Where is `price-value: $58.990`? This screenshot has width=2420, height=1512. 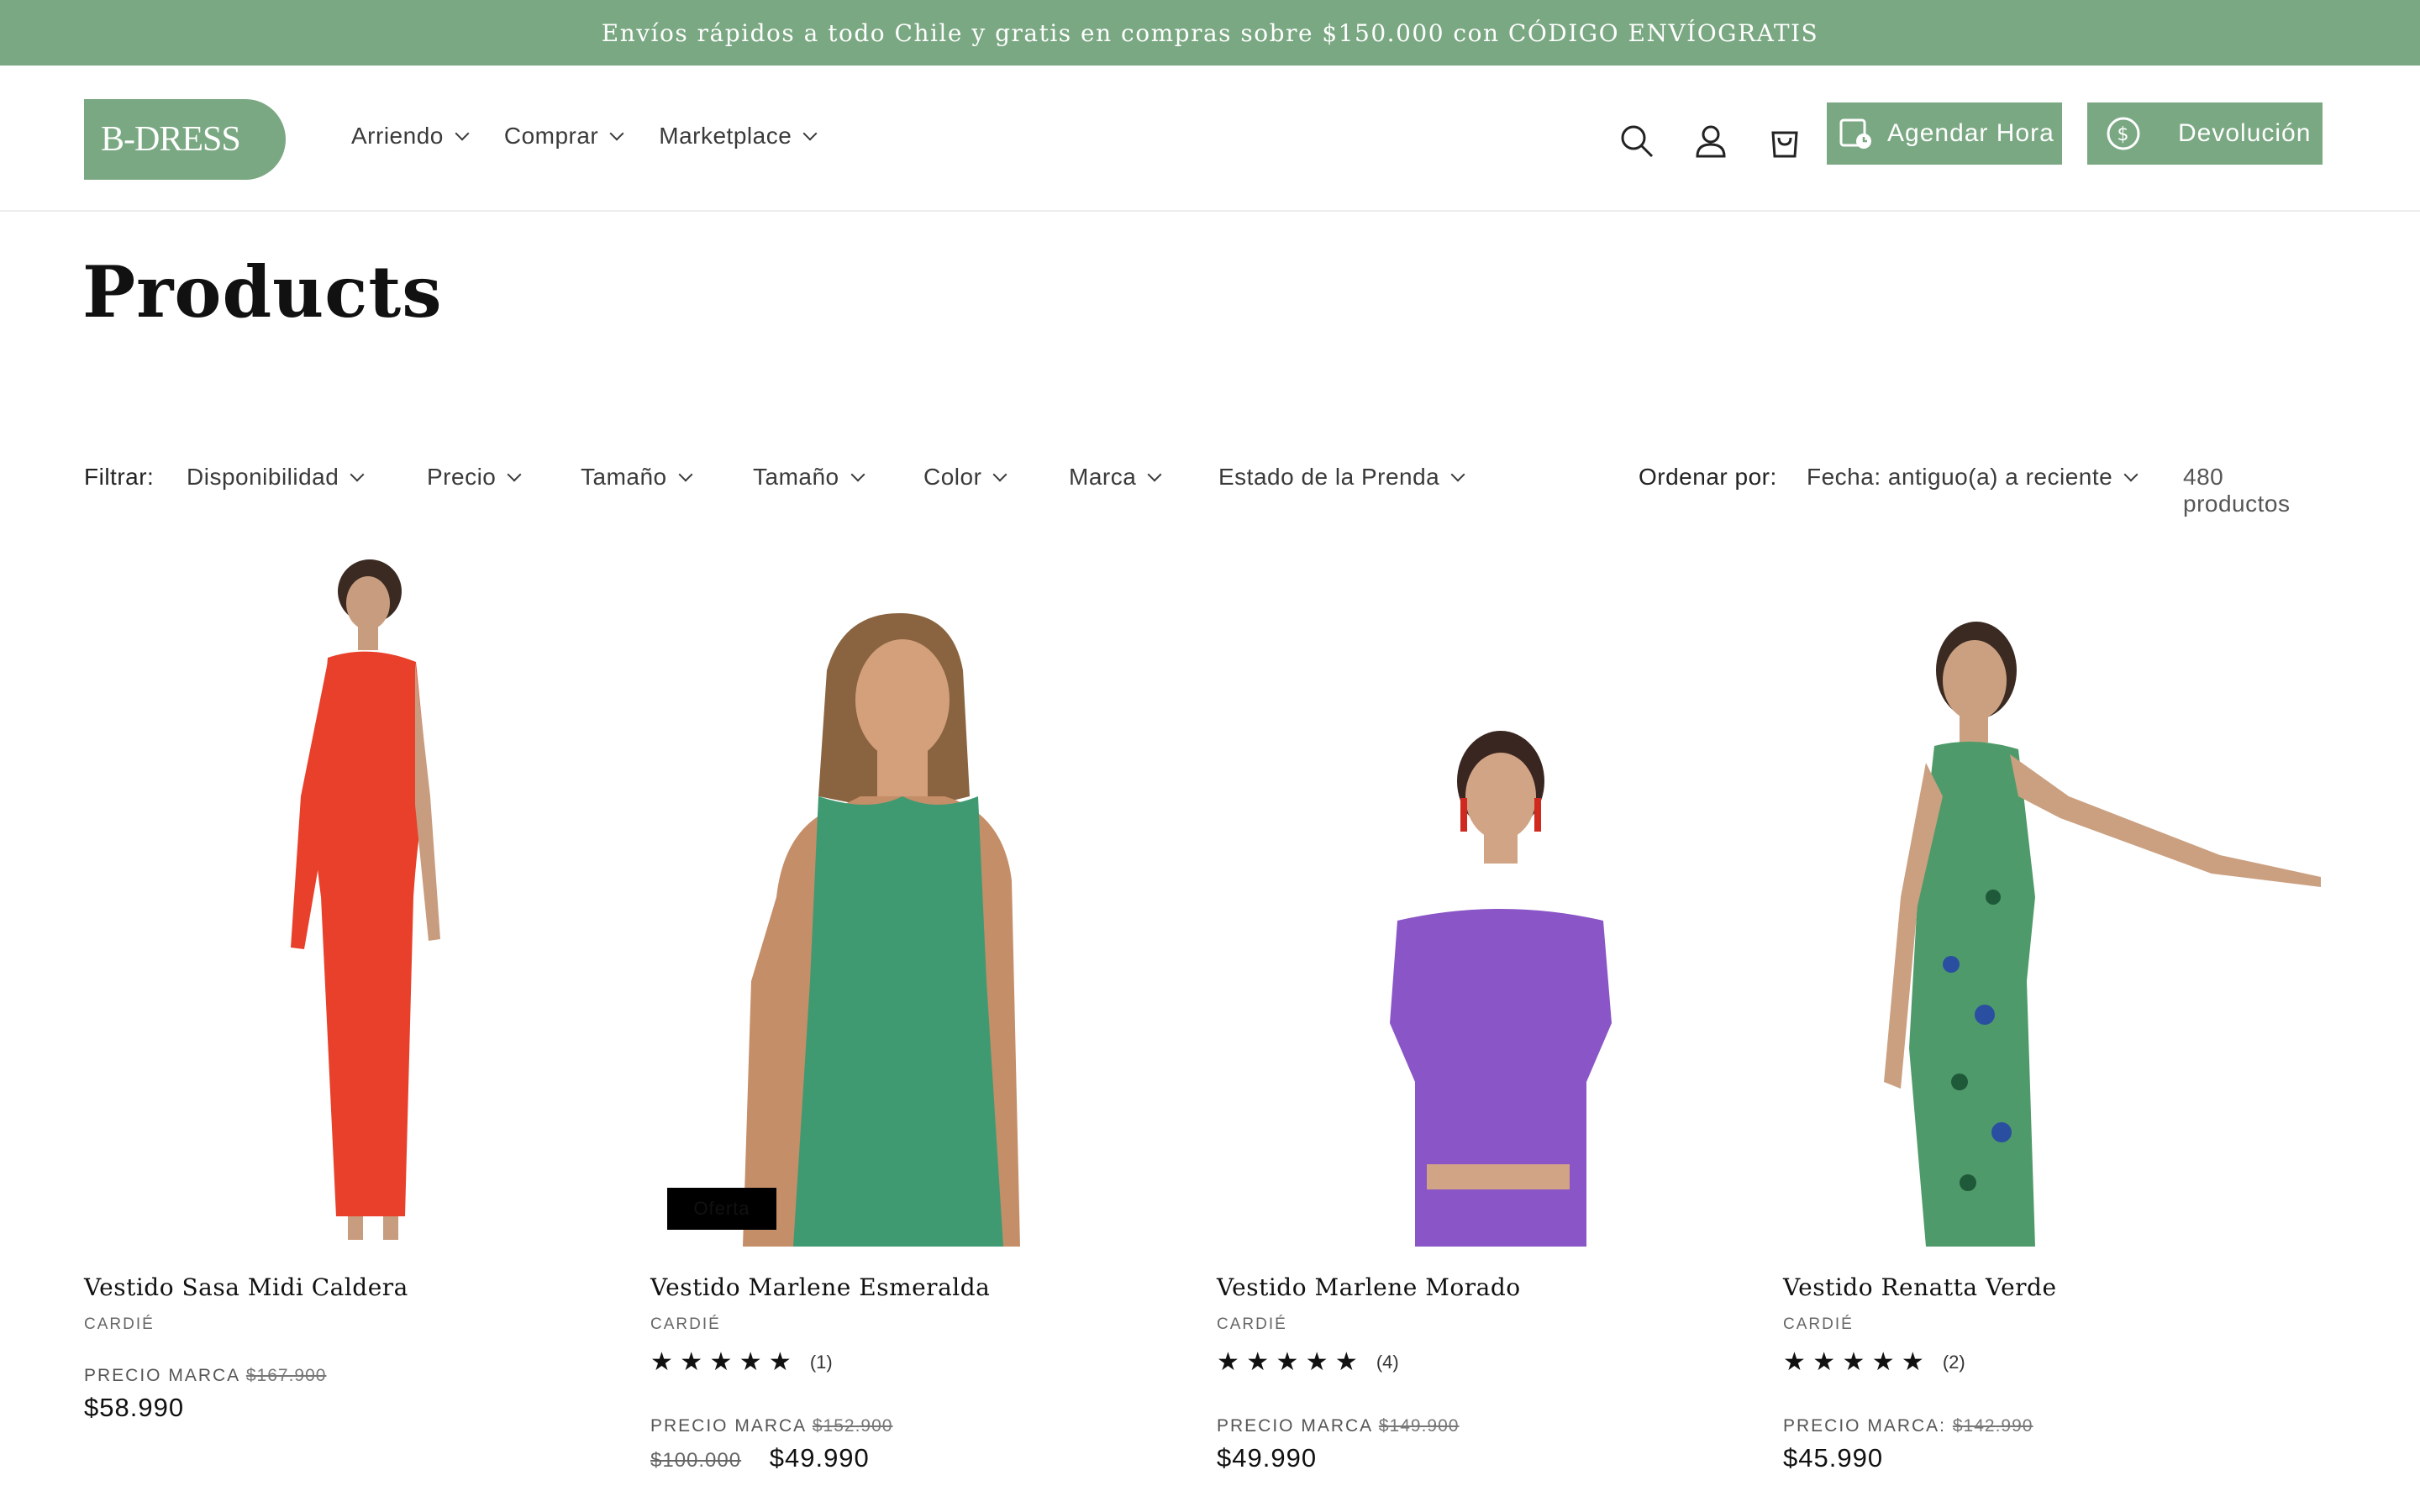
price-value: $58.990 is located at coordinates (134, 1407).